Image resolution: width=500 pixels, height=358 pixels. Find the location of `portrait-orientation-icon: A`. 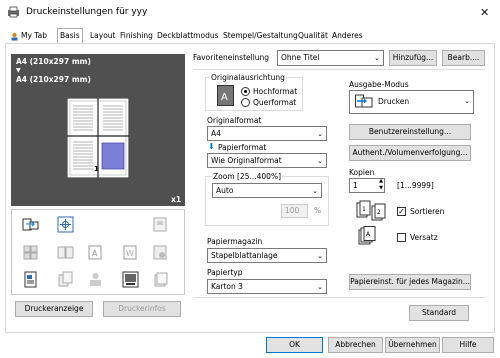

portrait-orientation-icon: A is located at coordinates (225, 95).